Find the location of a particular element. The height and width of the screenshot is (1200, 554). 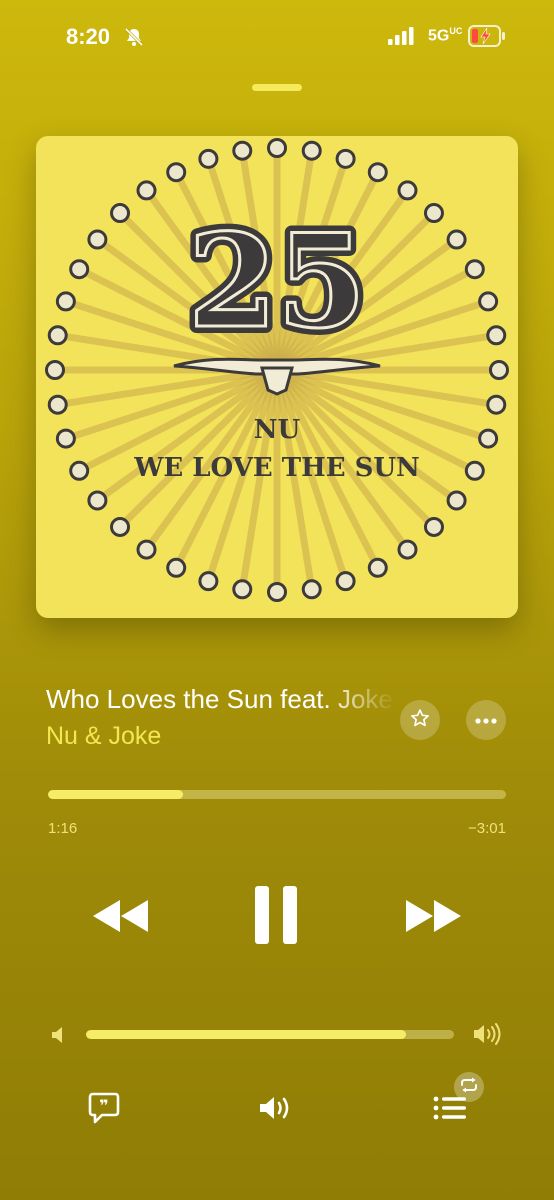

rewind-button is located at coordinates (120, 918).